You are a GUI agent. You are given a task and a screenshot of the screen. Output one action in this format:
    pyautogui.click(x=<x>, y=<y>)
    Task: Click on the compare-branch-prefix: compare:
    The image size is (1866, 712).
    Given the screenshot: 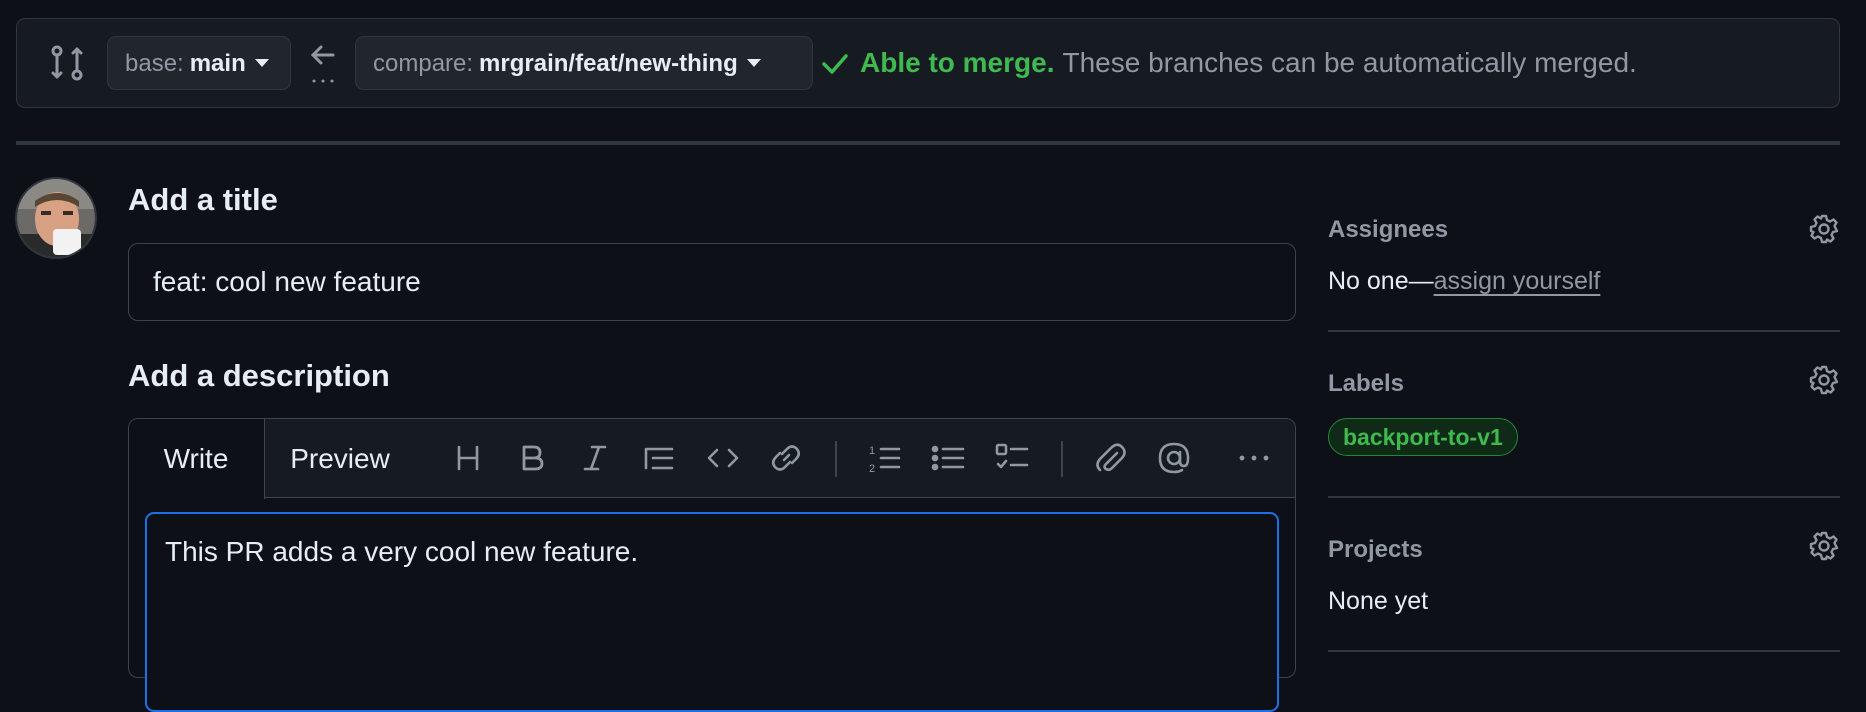 What is the action you would take?
    pyautogui.click(x=423, y=63)
    